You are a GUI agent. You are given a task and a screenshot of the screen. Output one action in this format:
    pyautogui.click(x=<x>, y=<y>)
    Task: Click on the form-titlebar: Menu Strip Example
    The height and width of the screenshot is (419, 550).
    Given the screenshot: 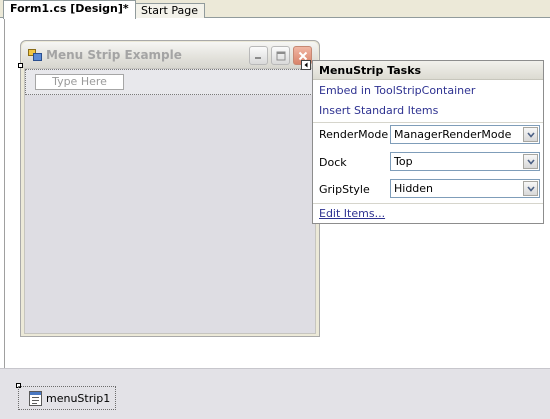 What is the action you would take?
    pyautogui.click(x=170, y=55)
    